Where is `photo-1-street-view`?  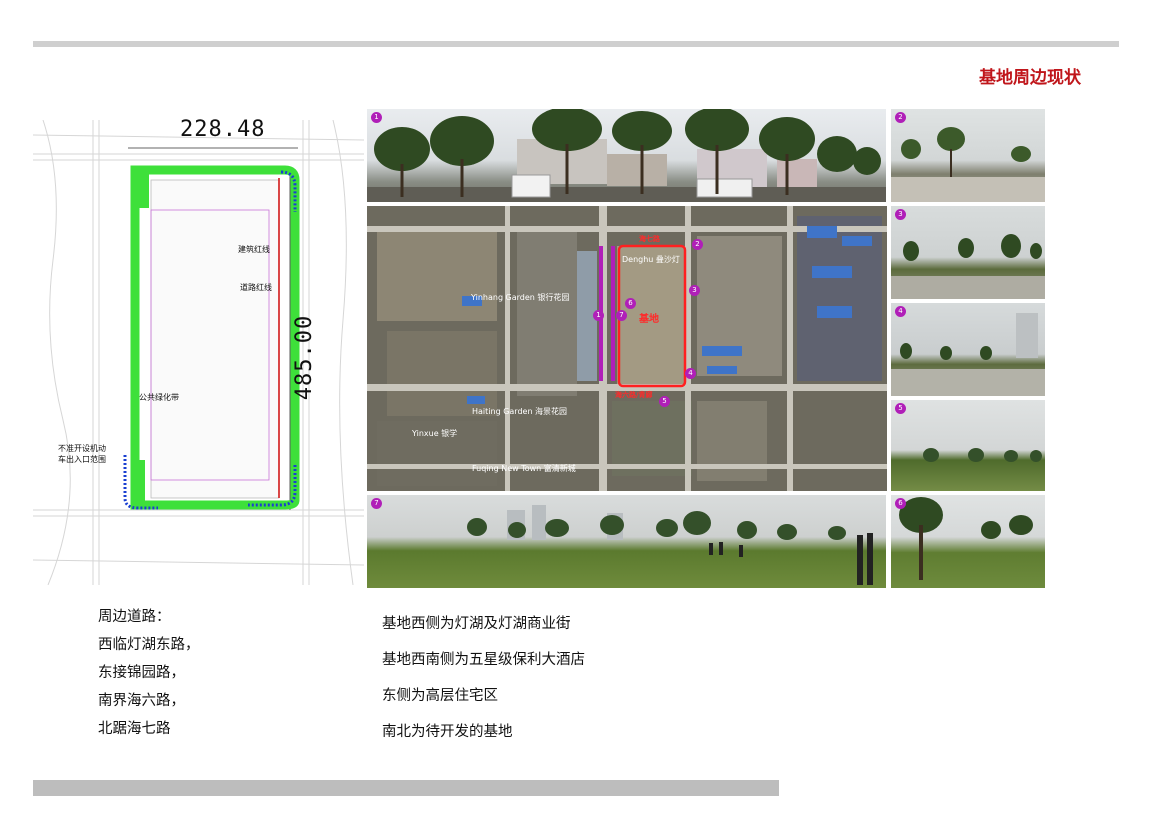
photo-1-street-view is located at coordinates (626, 155).